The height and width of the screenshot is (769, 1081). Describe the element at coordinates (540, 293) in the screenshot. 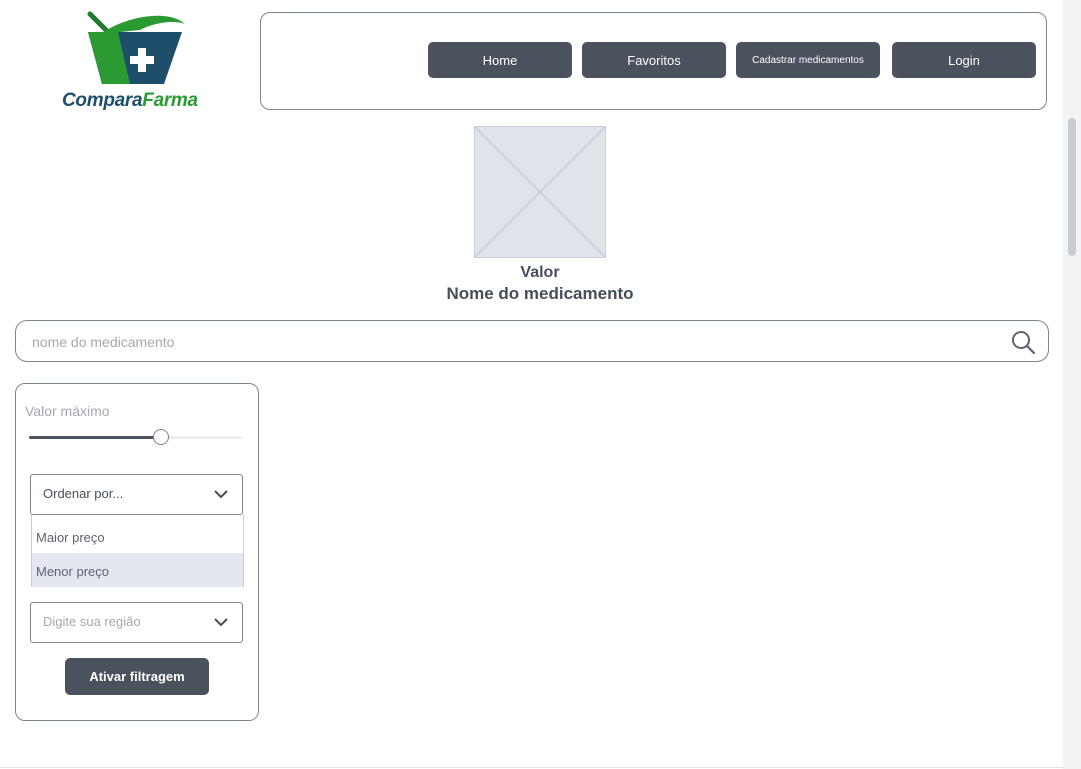

I see `product-name: Nome do medicamento` at that location.